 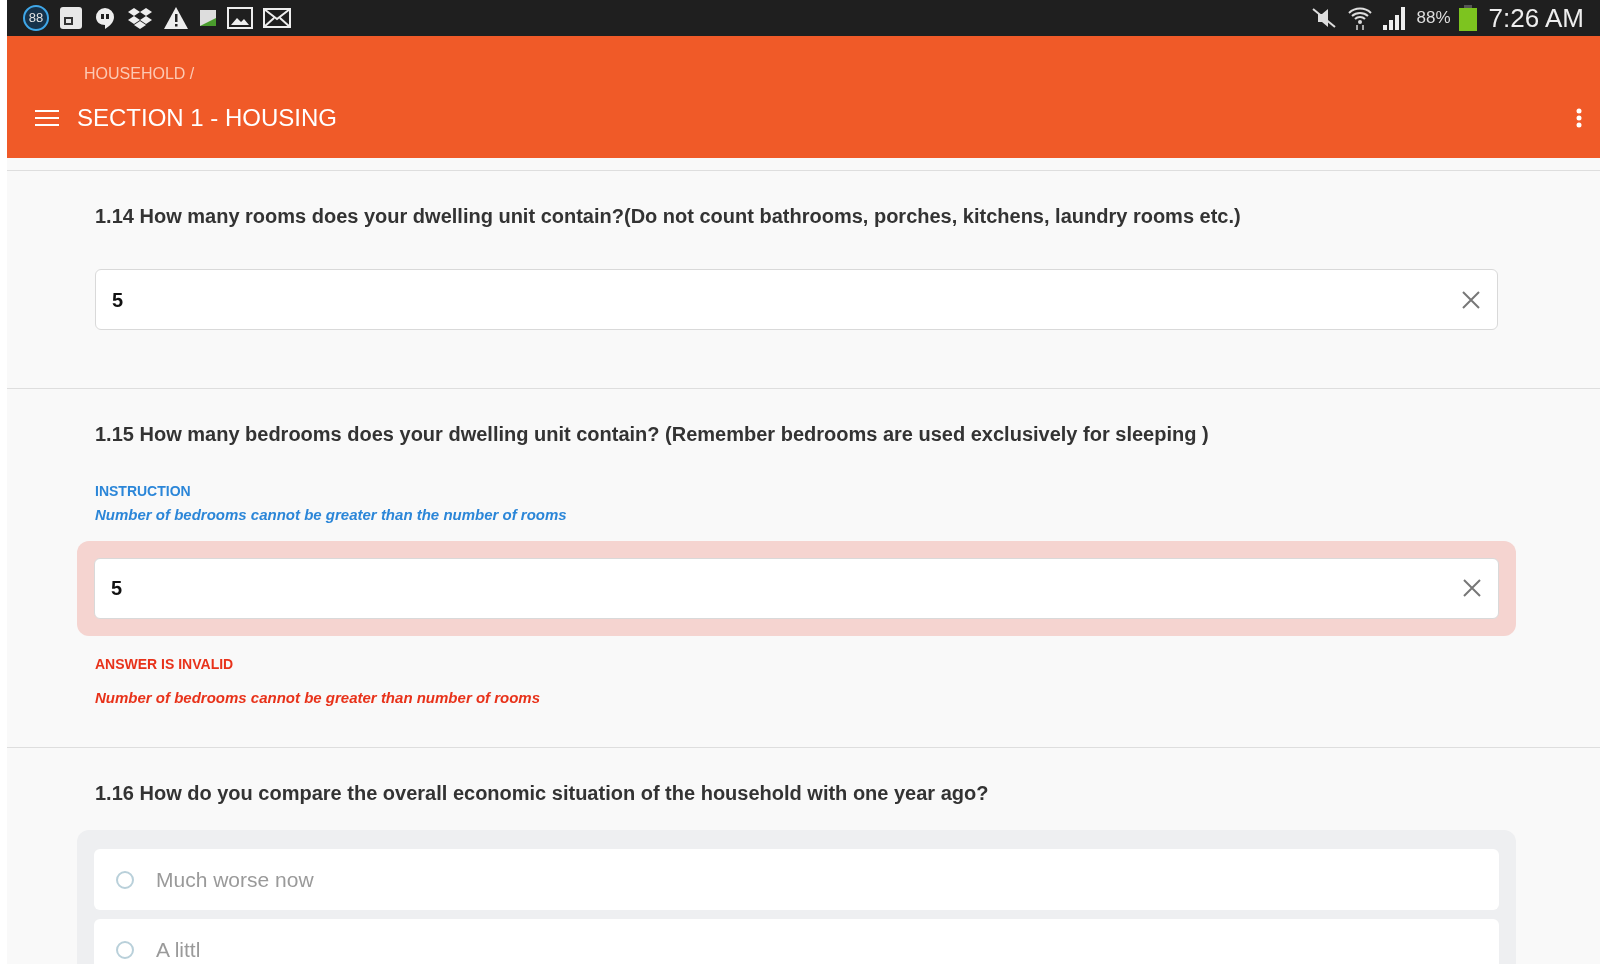 I want to click on option-label: A littl, so click(x=178, y=949).